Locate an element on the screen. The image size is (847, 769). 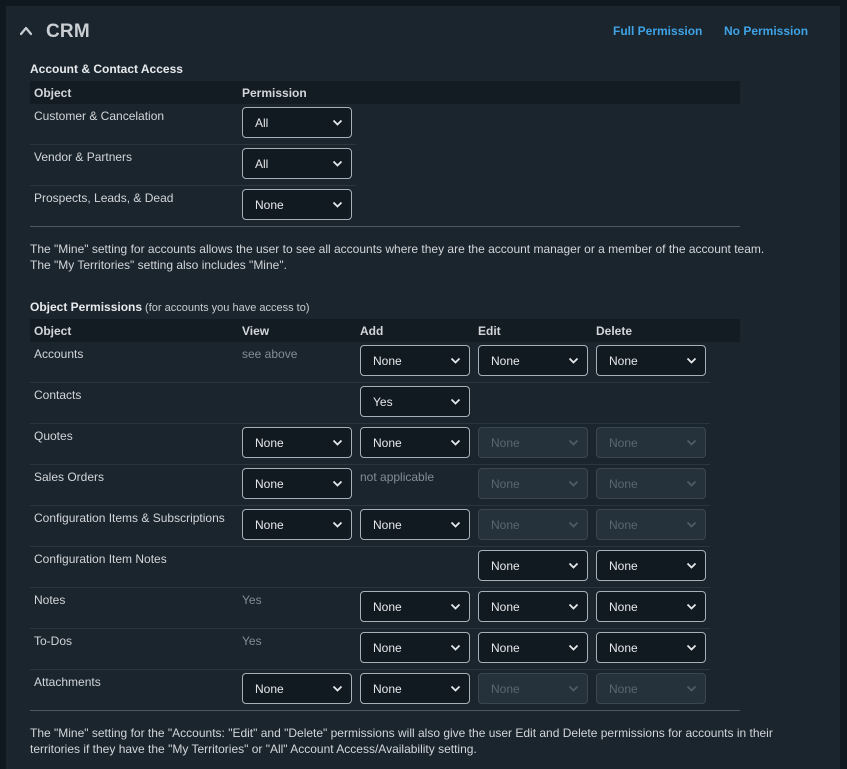
to-dos-delete-select: None is located at coordinates (651, 647).